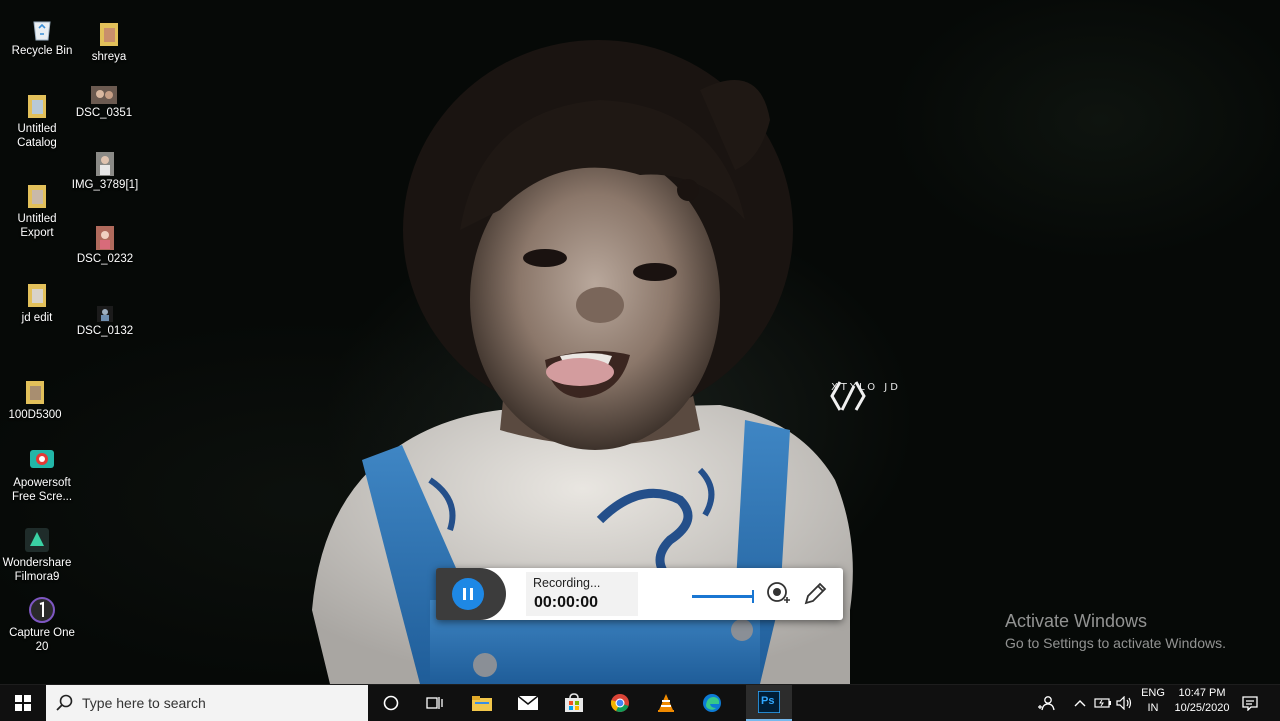 This screenshot has height=721, width=1280. Describe the element at coordinates (1076, 621) in the screenshot. I see `activate-windows-title: Activate Windows` at that location.